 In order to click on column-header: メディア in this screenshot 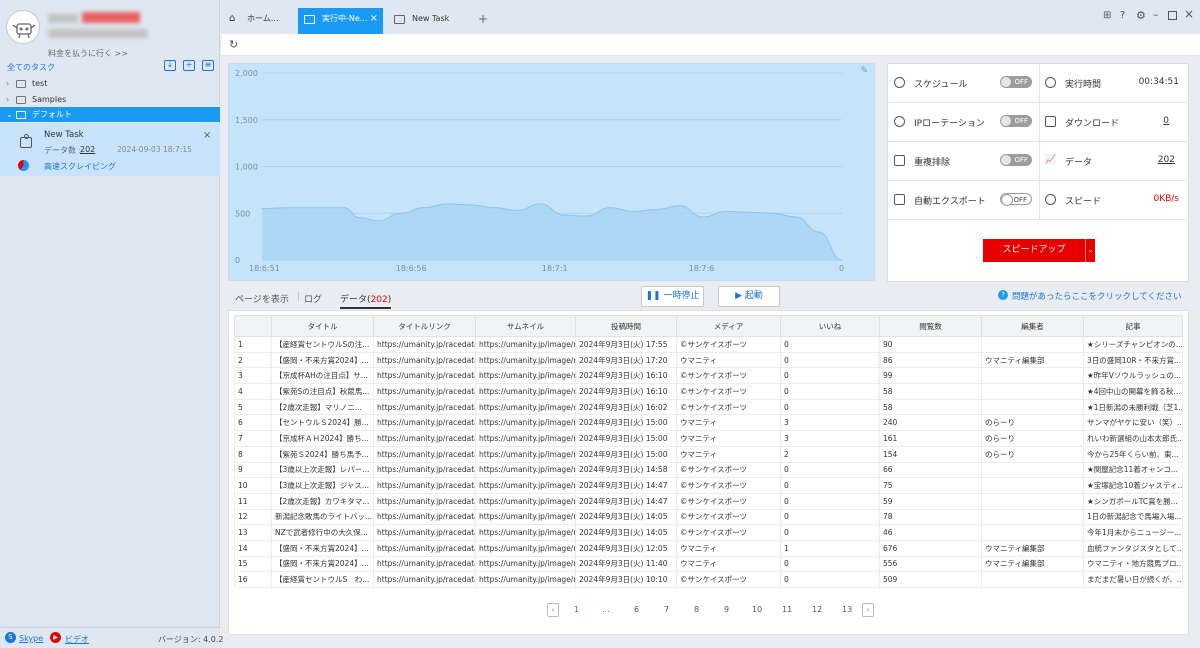, I will do `click(728, 326)`.